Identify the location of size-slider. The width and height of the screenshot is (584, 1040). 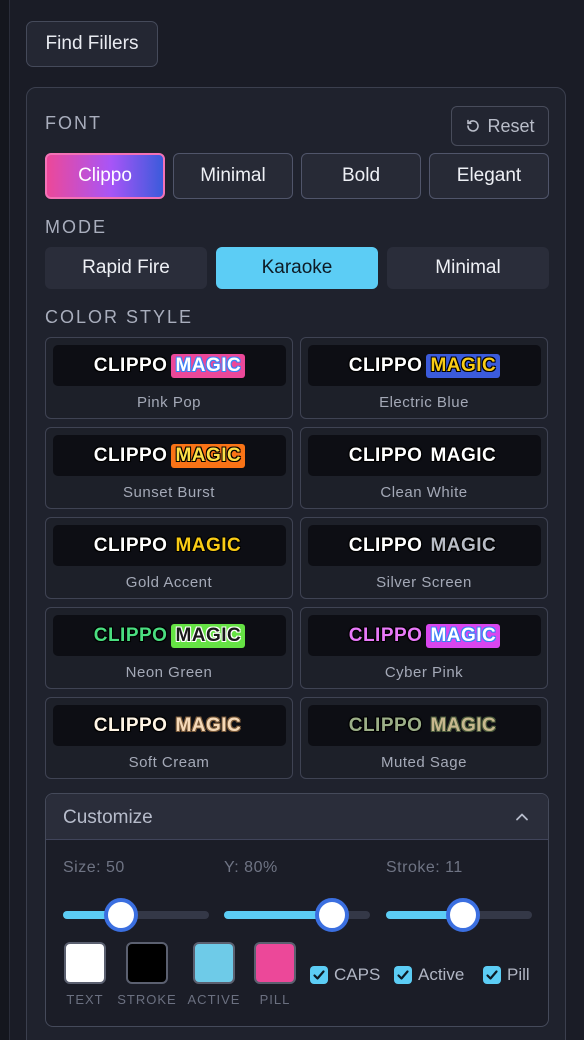
(136, 915).